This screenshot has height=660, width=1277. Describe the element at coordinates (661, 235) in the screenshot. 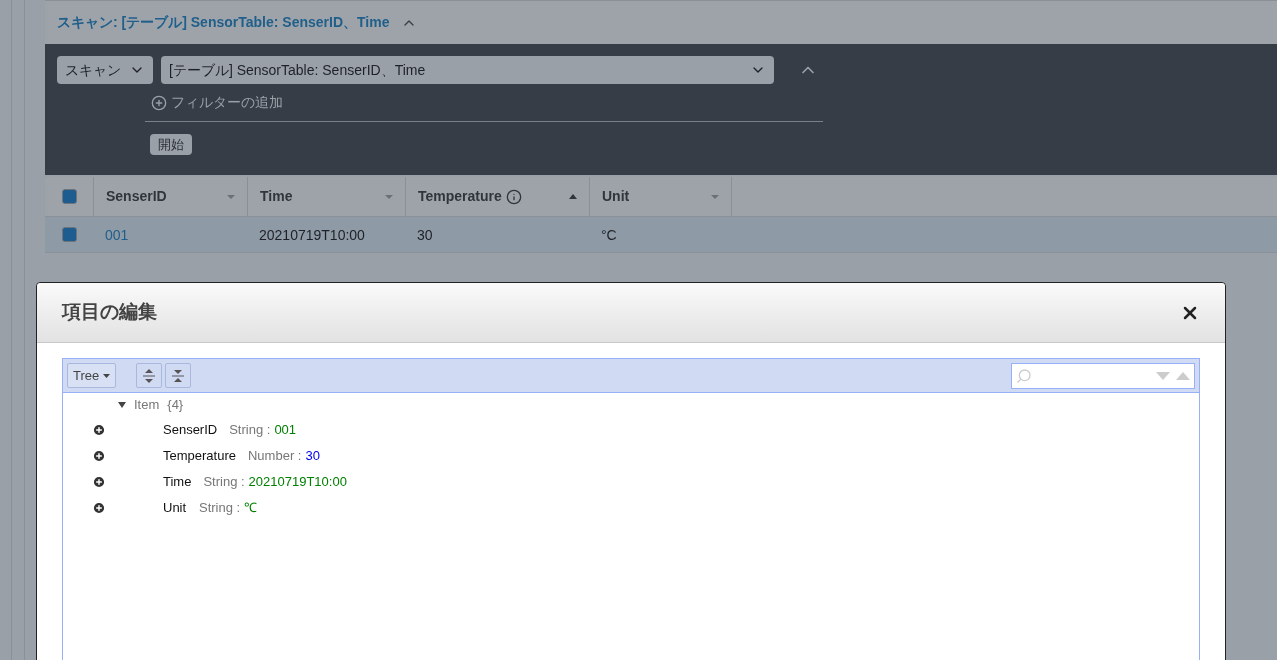

I see `table-row: 001 20210719T10:00 30 °C` at that location.